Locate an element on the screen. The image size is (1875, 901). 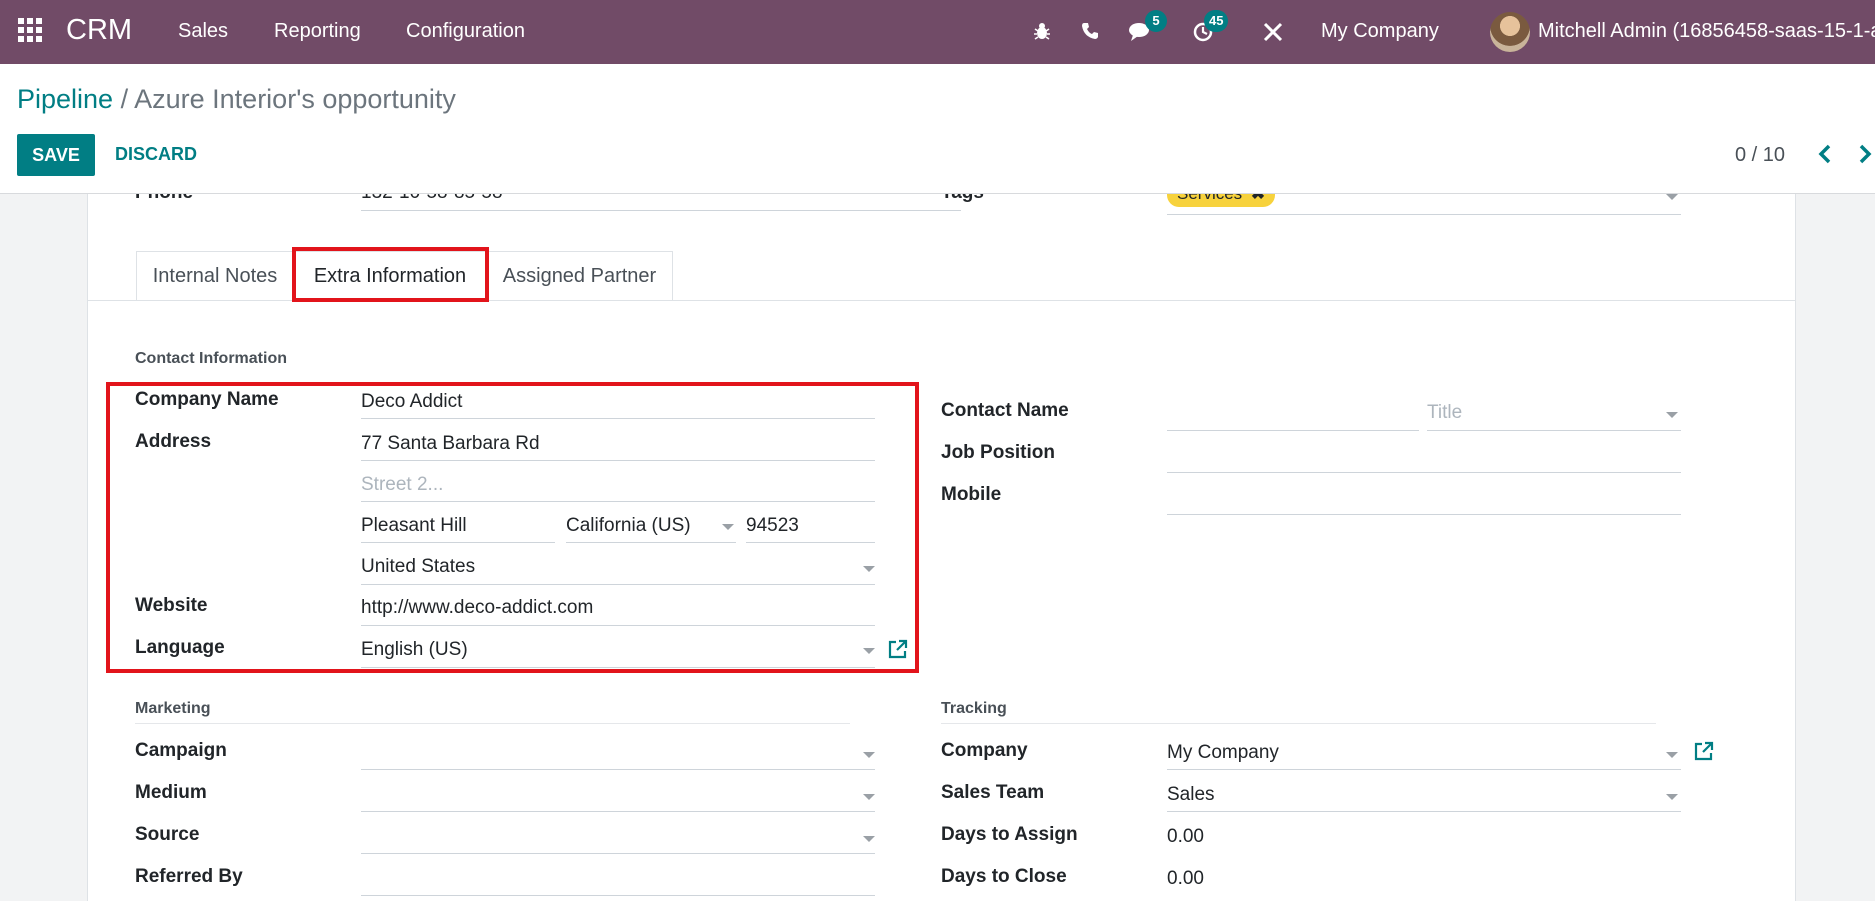
language-label: Language is located at coordinates (180, 647).